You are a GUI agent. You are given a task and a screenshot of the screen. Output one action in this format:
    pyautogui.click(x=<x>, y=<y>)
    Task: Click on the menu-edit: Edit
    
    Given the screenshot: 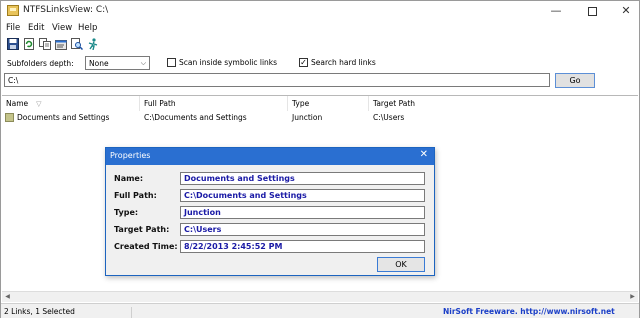 What is the action you would take?
    pyautogui.click(x=36, y=28)
    